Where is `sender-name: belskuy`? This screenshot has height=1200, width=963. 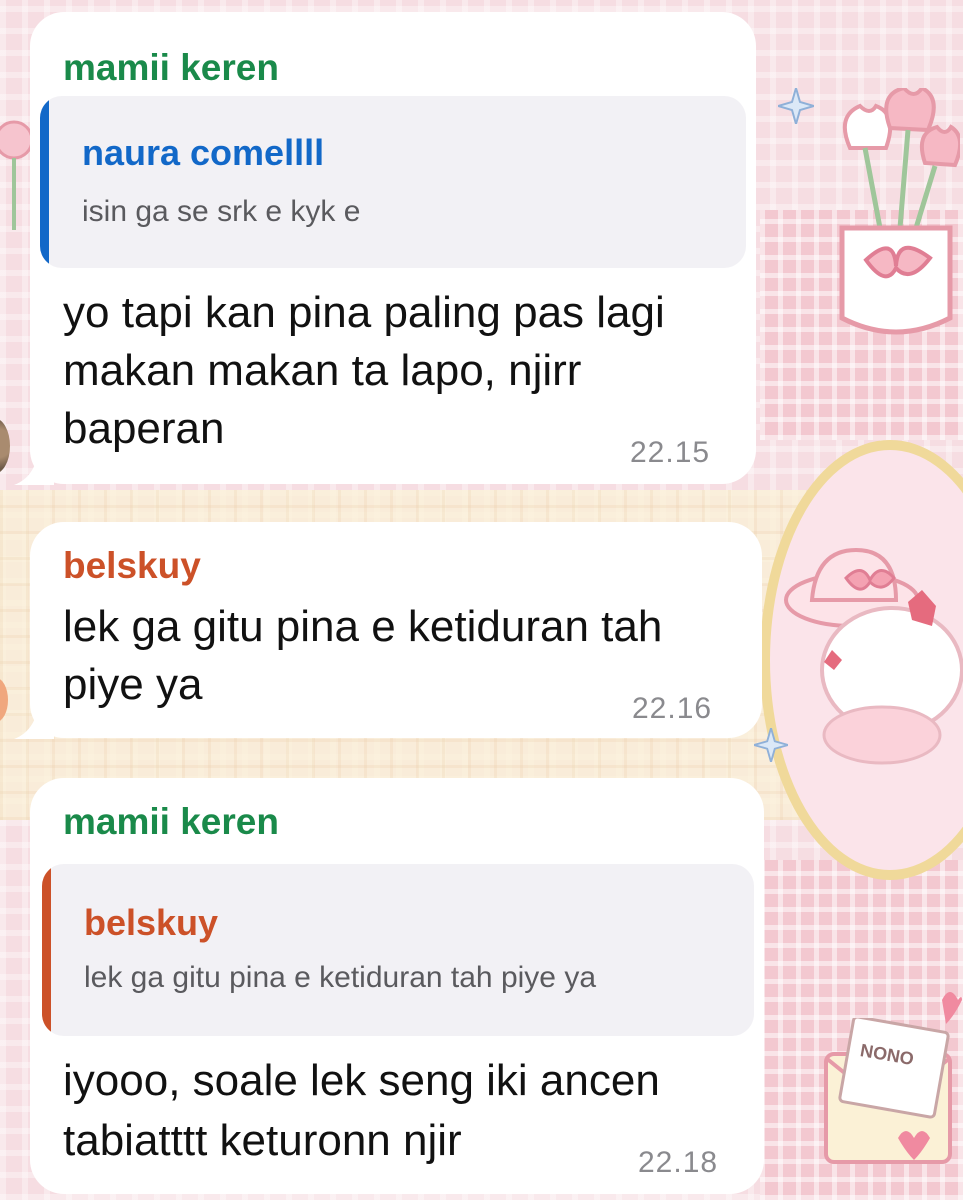
sender-name: belskuy is located at coordinates (132, 566).